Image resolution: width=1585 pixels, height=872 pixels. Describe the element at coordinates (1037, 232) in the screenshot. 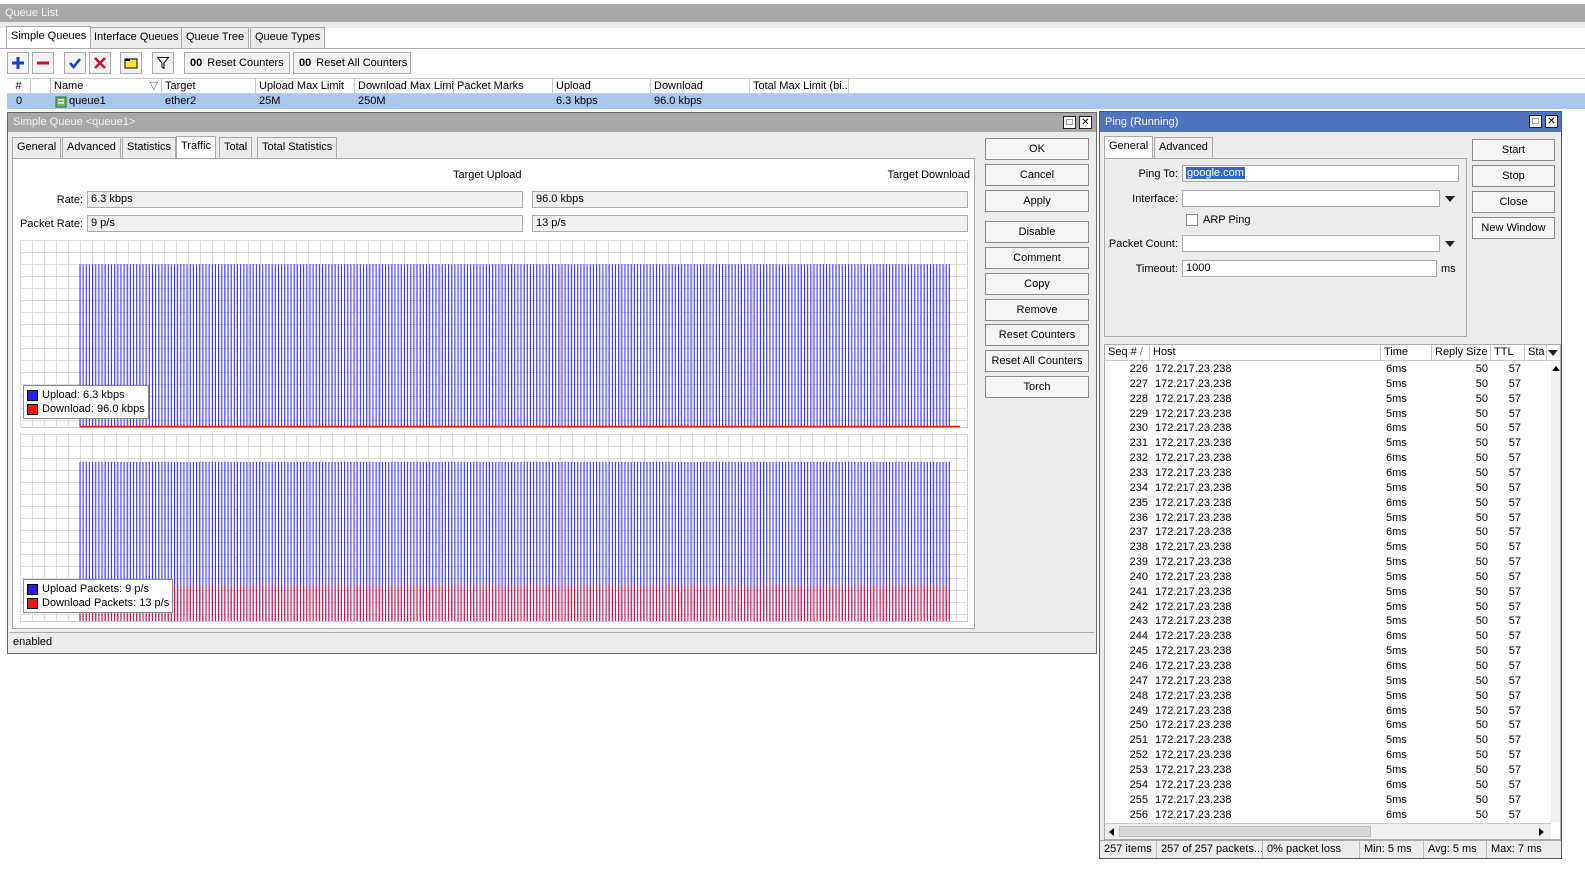

I see `disable-button: Disable` at that location.